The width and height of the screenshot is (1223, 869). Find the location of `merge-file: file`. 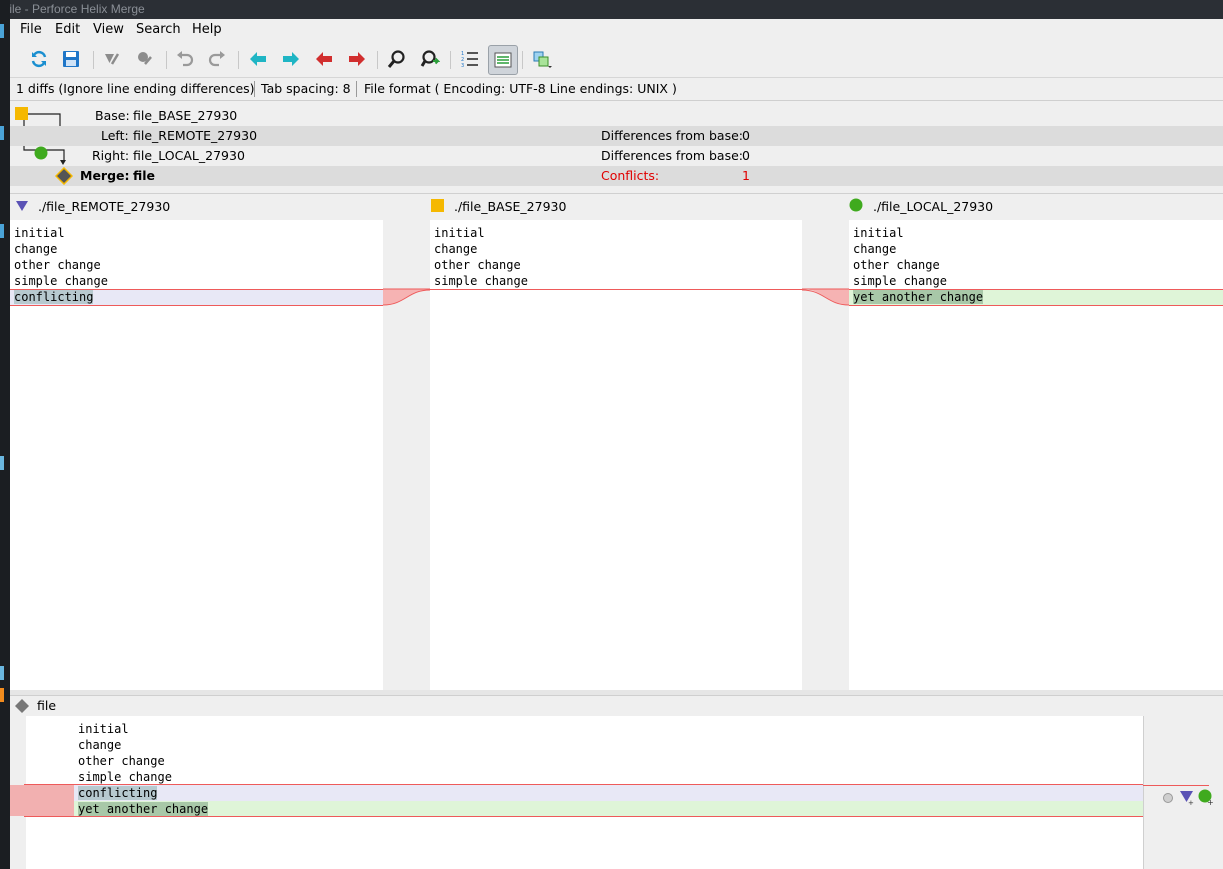

merge-file: file is located at coordinates (144, 175).